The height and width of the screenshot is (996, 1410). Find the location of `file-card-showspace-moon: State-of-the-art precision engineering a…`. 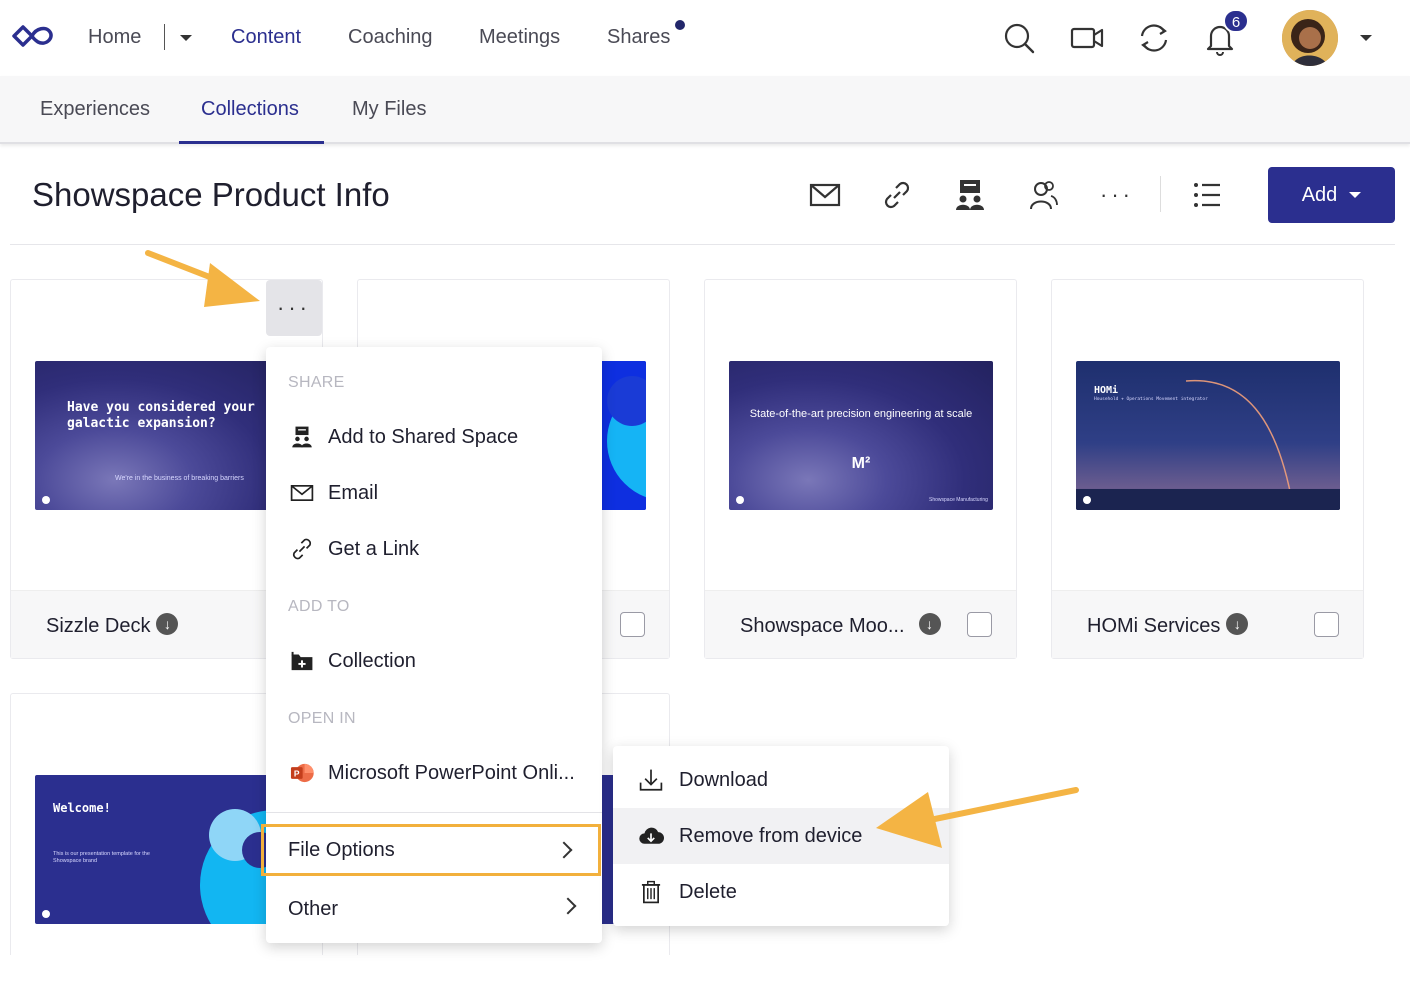

file-card-showspace-moon: State-of-the-art precision engineering a… is located at coordinates (860, 469).